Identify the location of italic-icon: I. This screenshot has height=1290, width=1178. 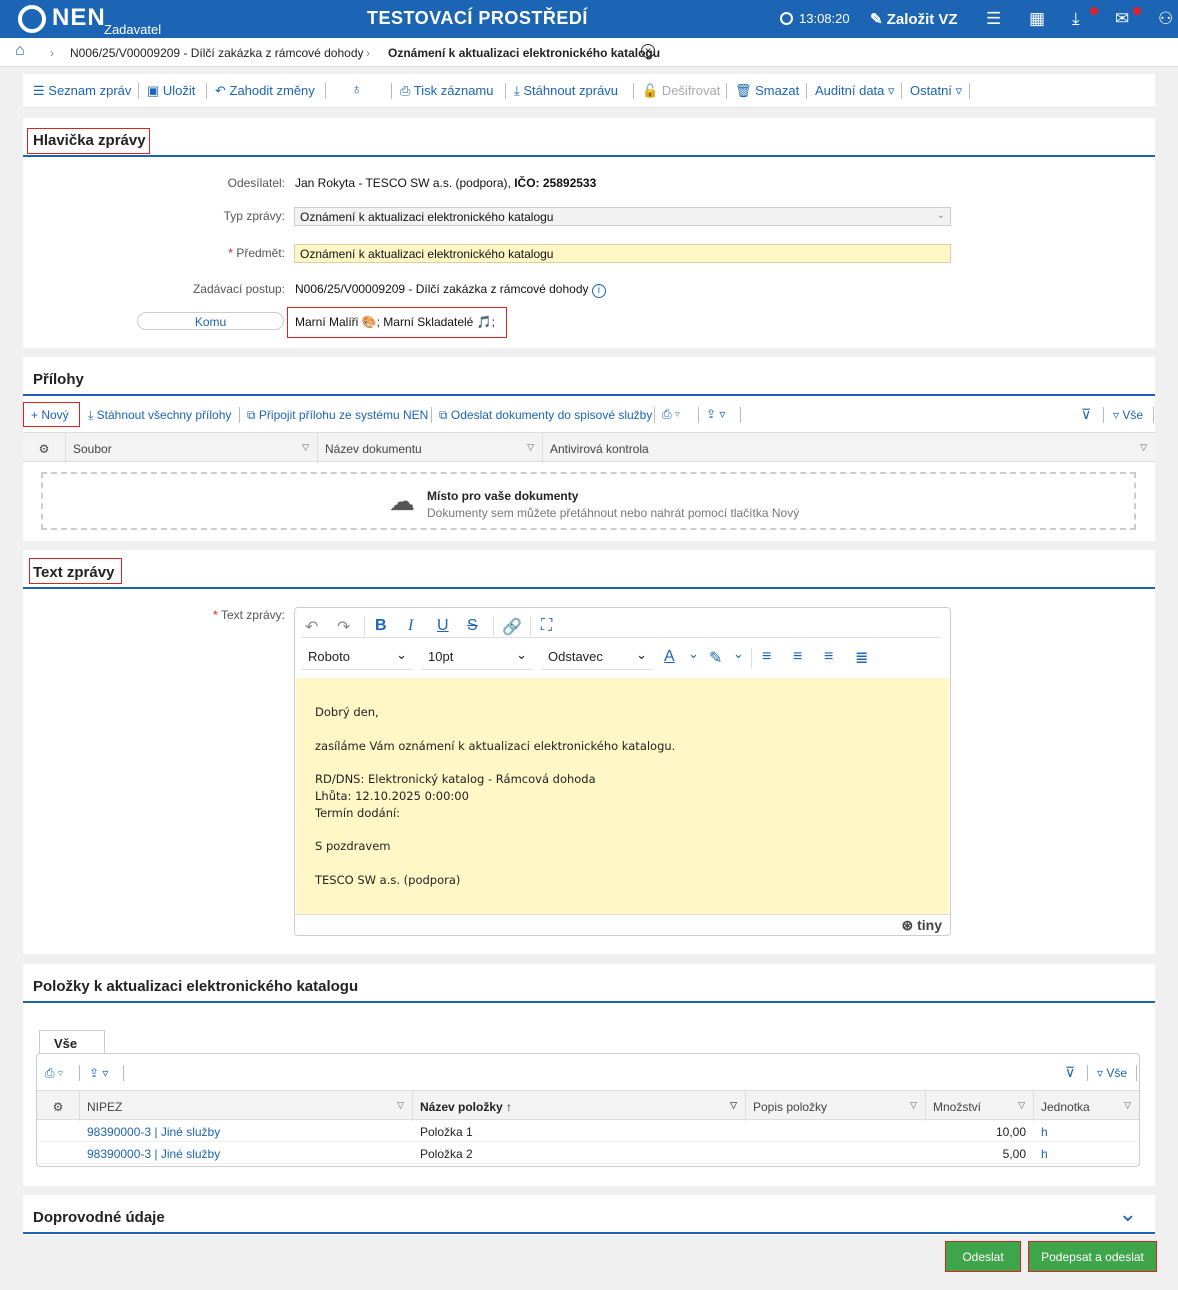
(410, 626).